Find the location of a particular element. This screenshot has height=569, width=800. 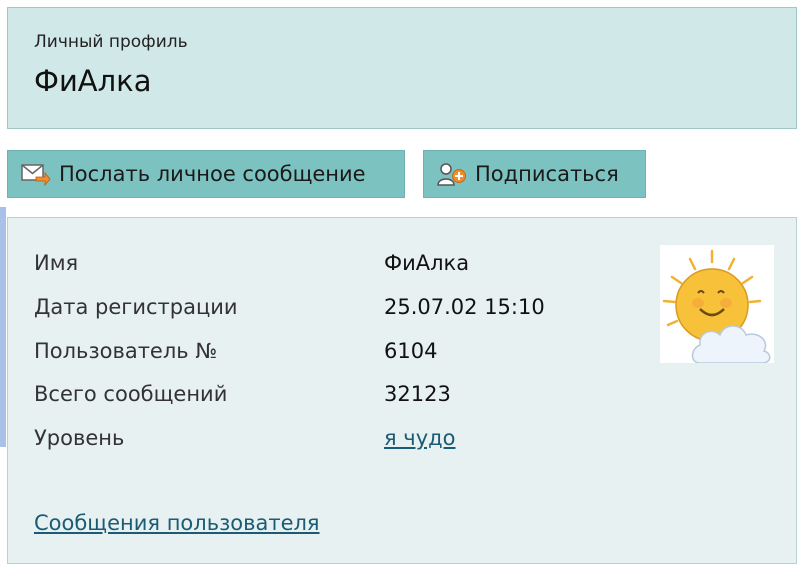

subscribe-label: Подписаться is located at coordinates (547, 174).